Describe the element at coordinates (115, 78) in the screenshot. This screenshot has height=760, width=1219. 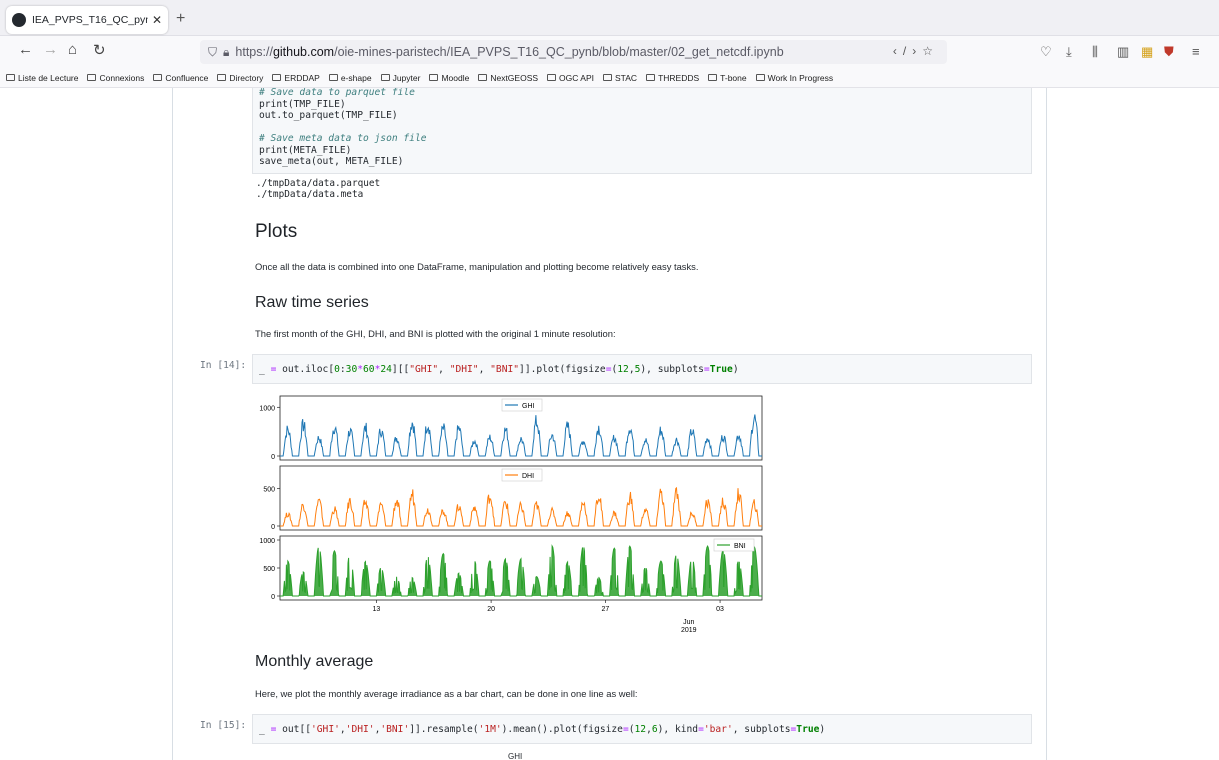
I see `bookmark-folder: Connexions` at that location.